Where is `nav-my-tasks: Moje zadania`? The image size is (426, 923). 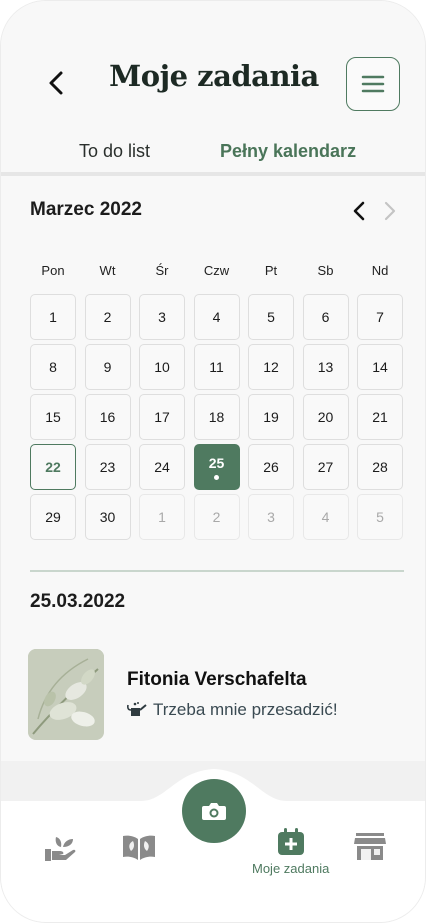 nav-my-tasks: Moje zadania is located at coordinates (290, 851).